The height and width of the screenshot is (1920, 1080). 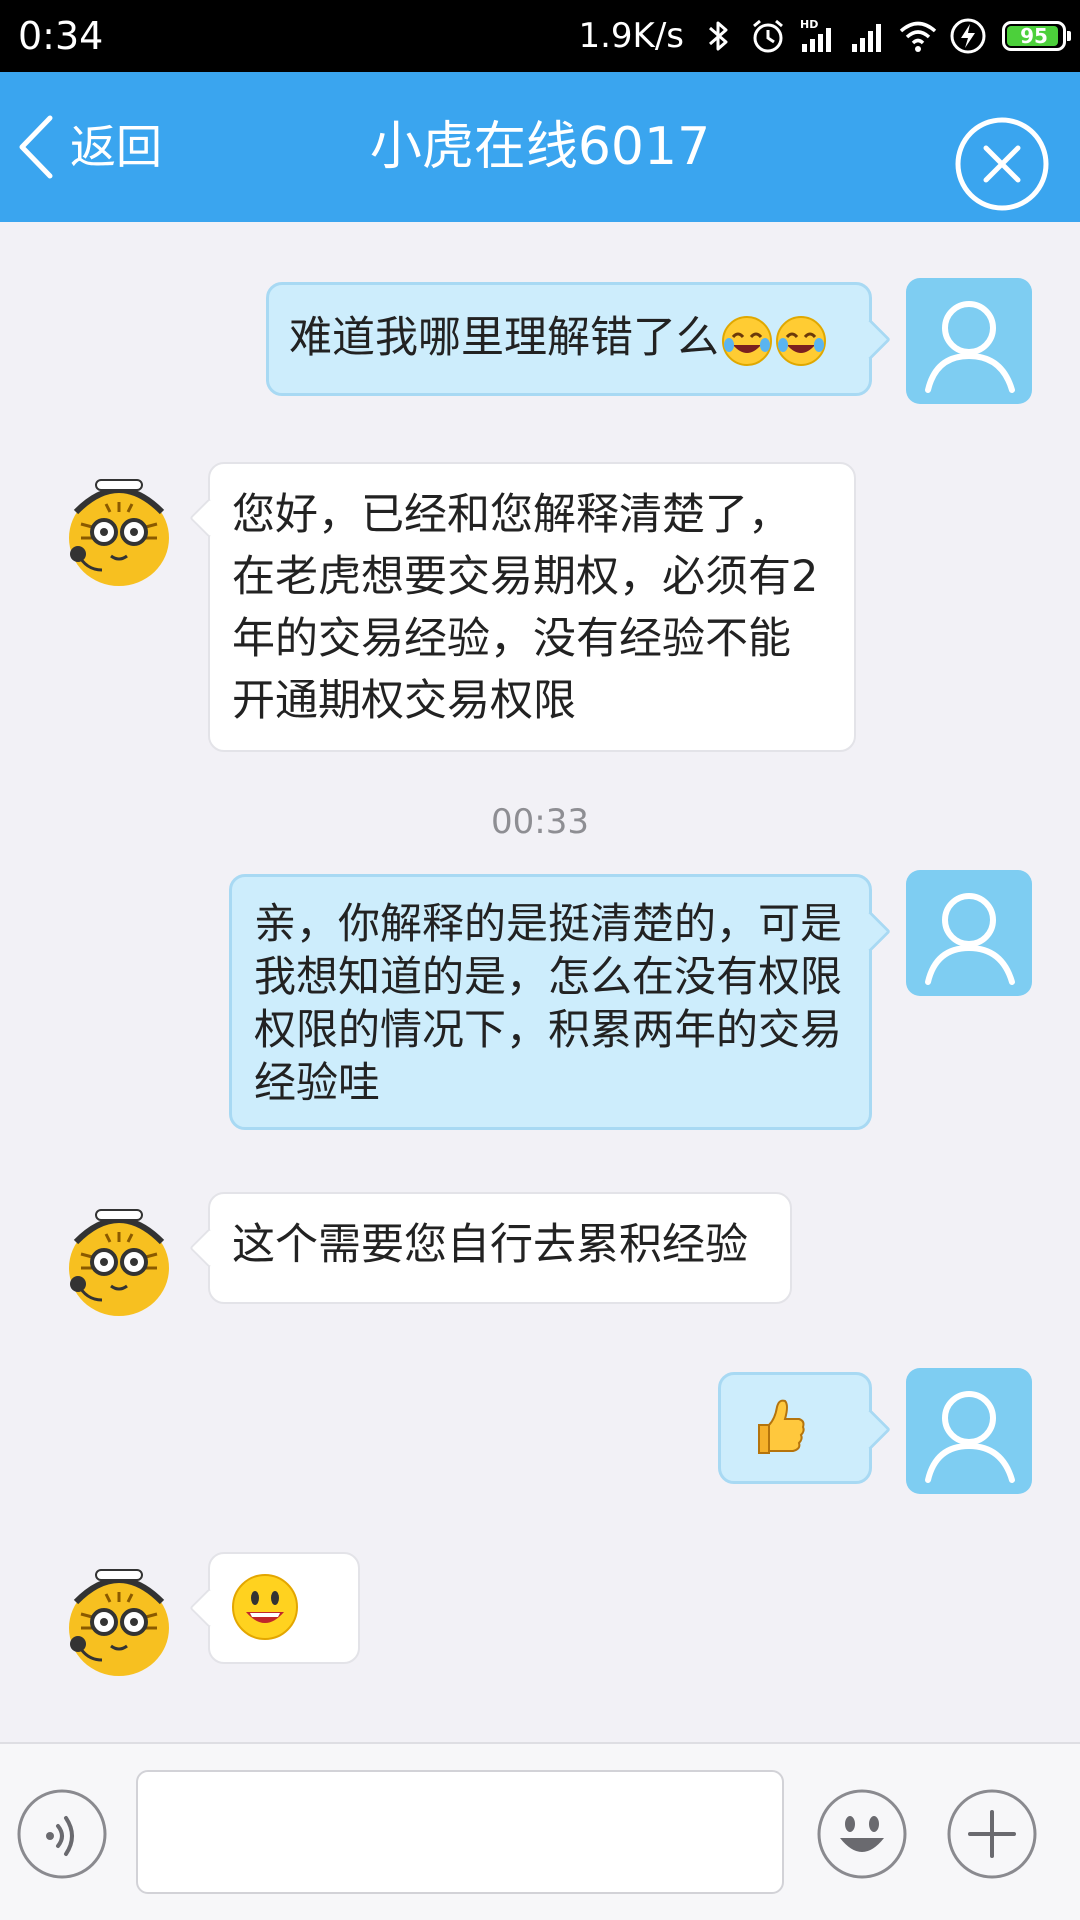 I want to click on wifi-icon, so click(x=918, y=36).